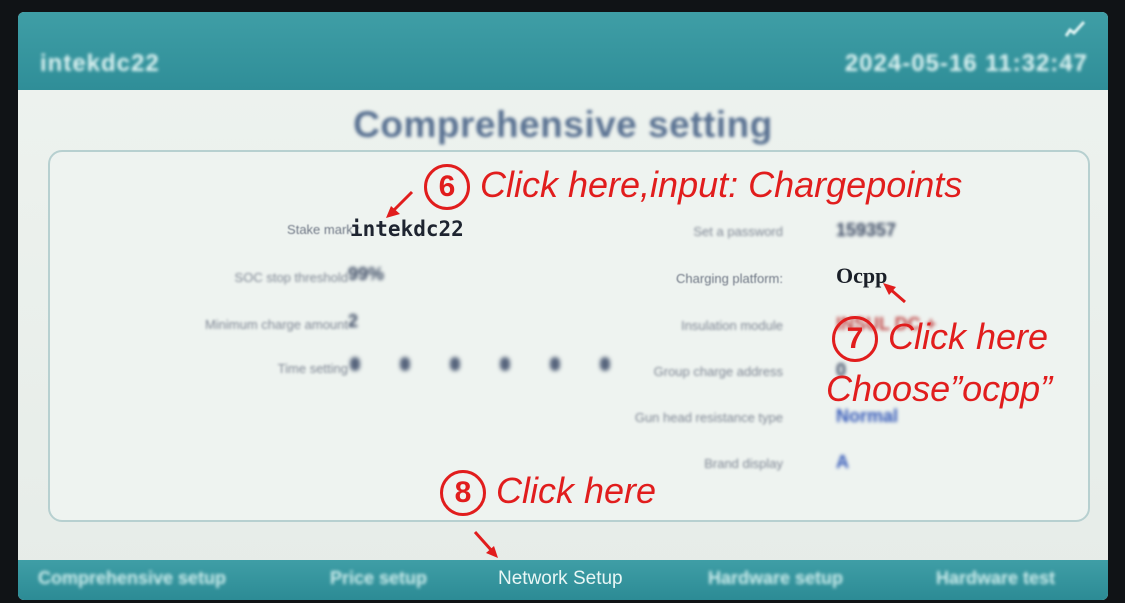 This screenshot has width=1125, height=603. I want to click on annotation-text: Click here,input: Chargepoints, so click(721, 184).